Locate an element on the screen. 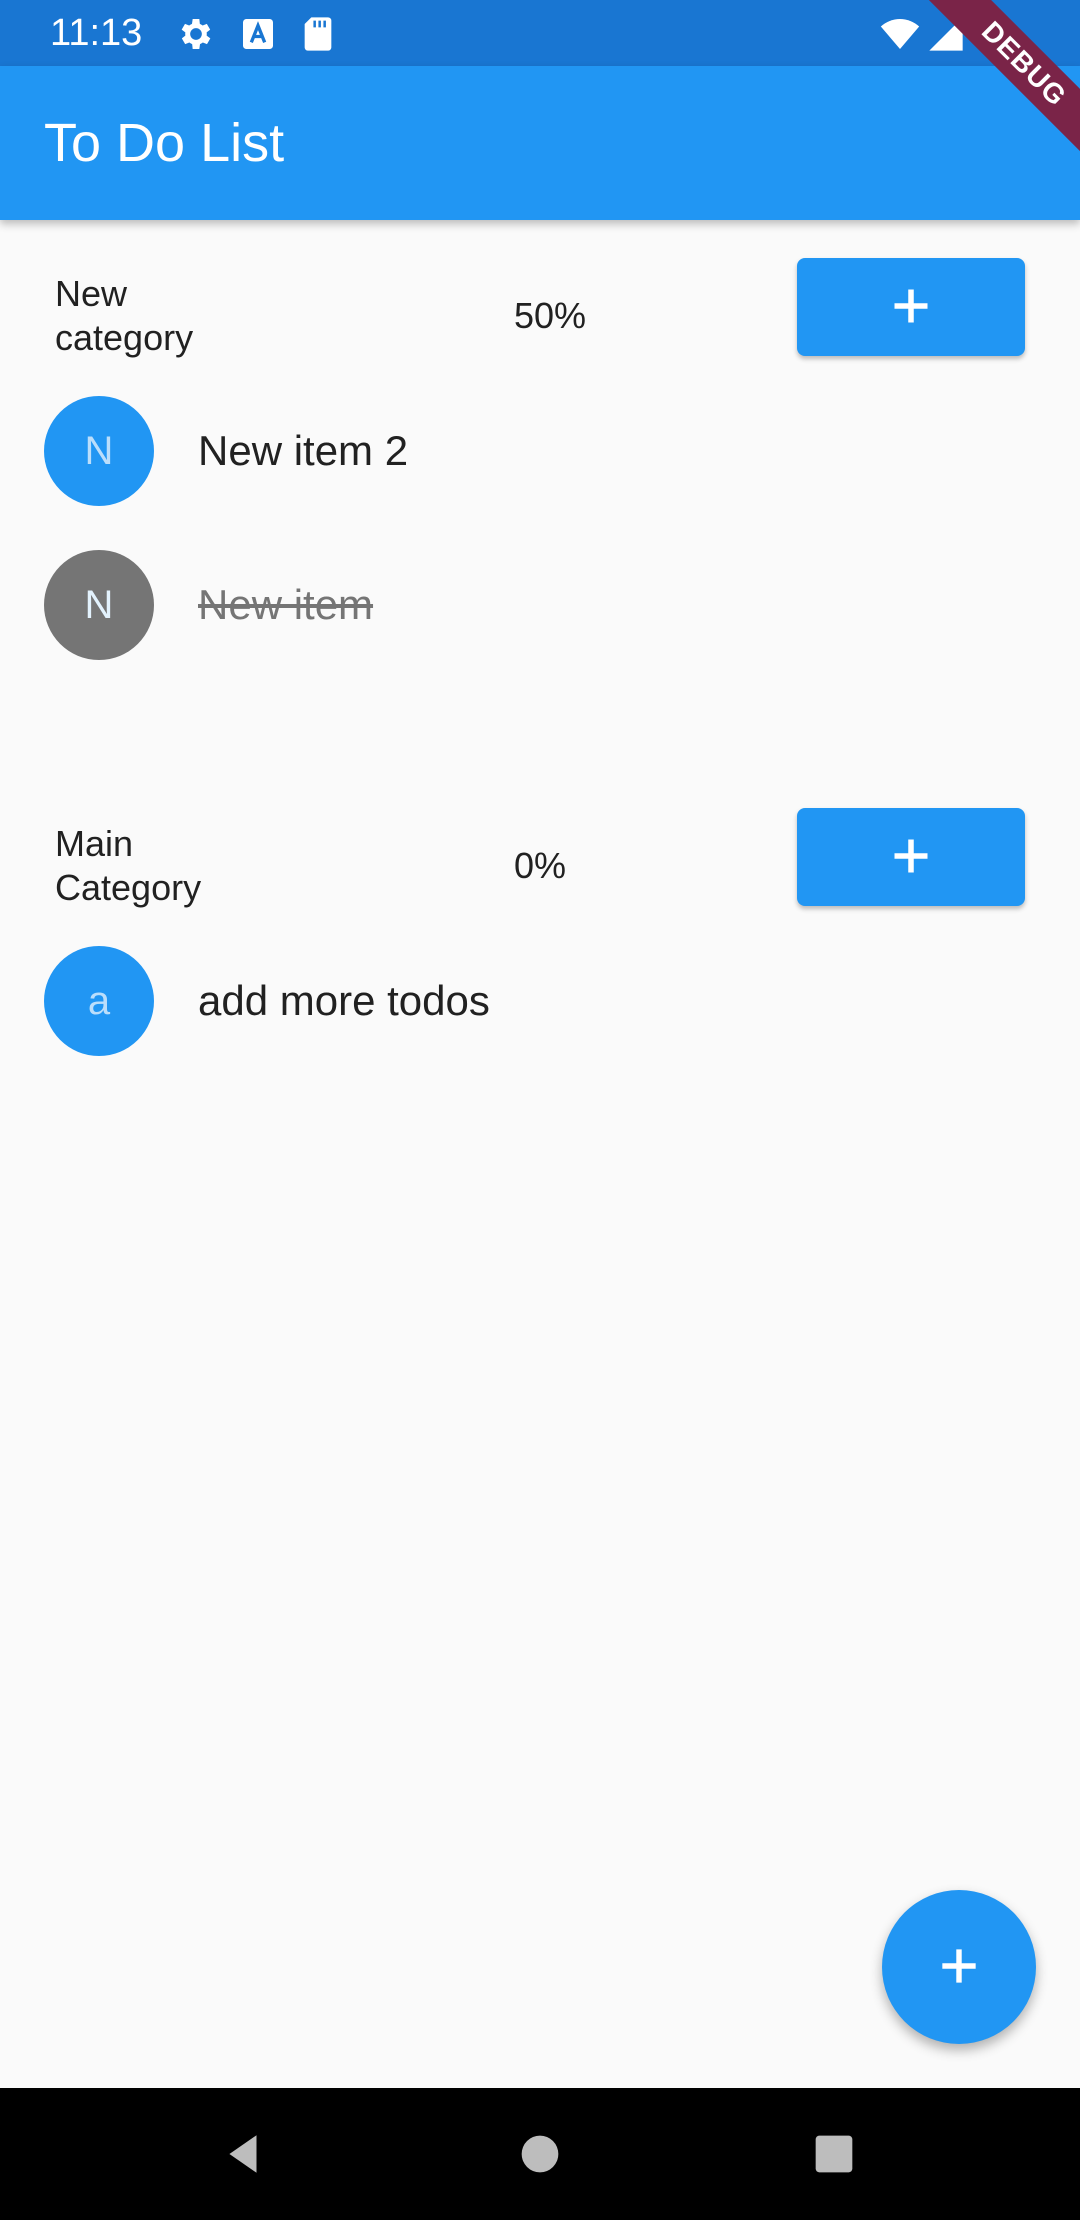 The width and height of the screenshot is (1080, 2220). category-header: New category 50% is located at coordinates (540, 318).